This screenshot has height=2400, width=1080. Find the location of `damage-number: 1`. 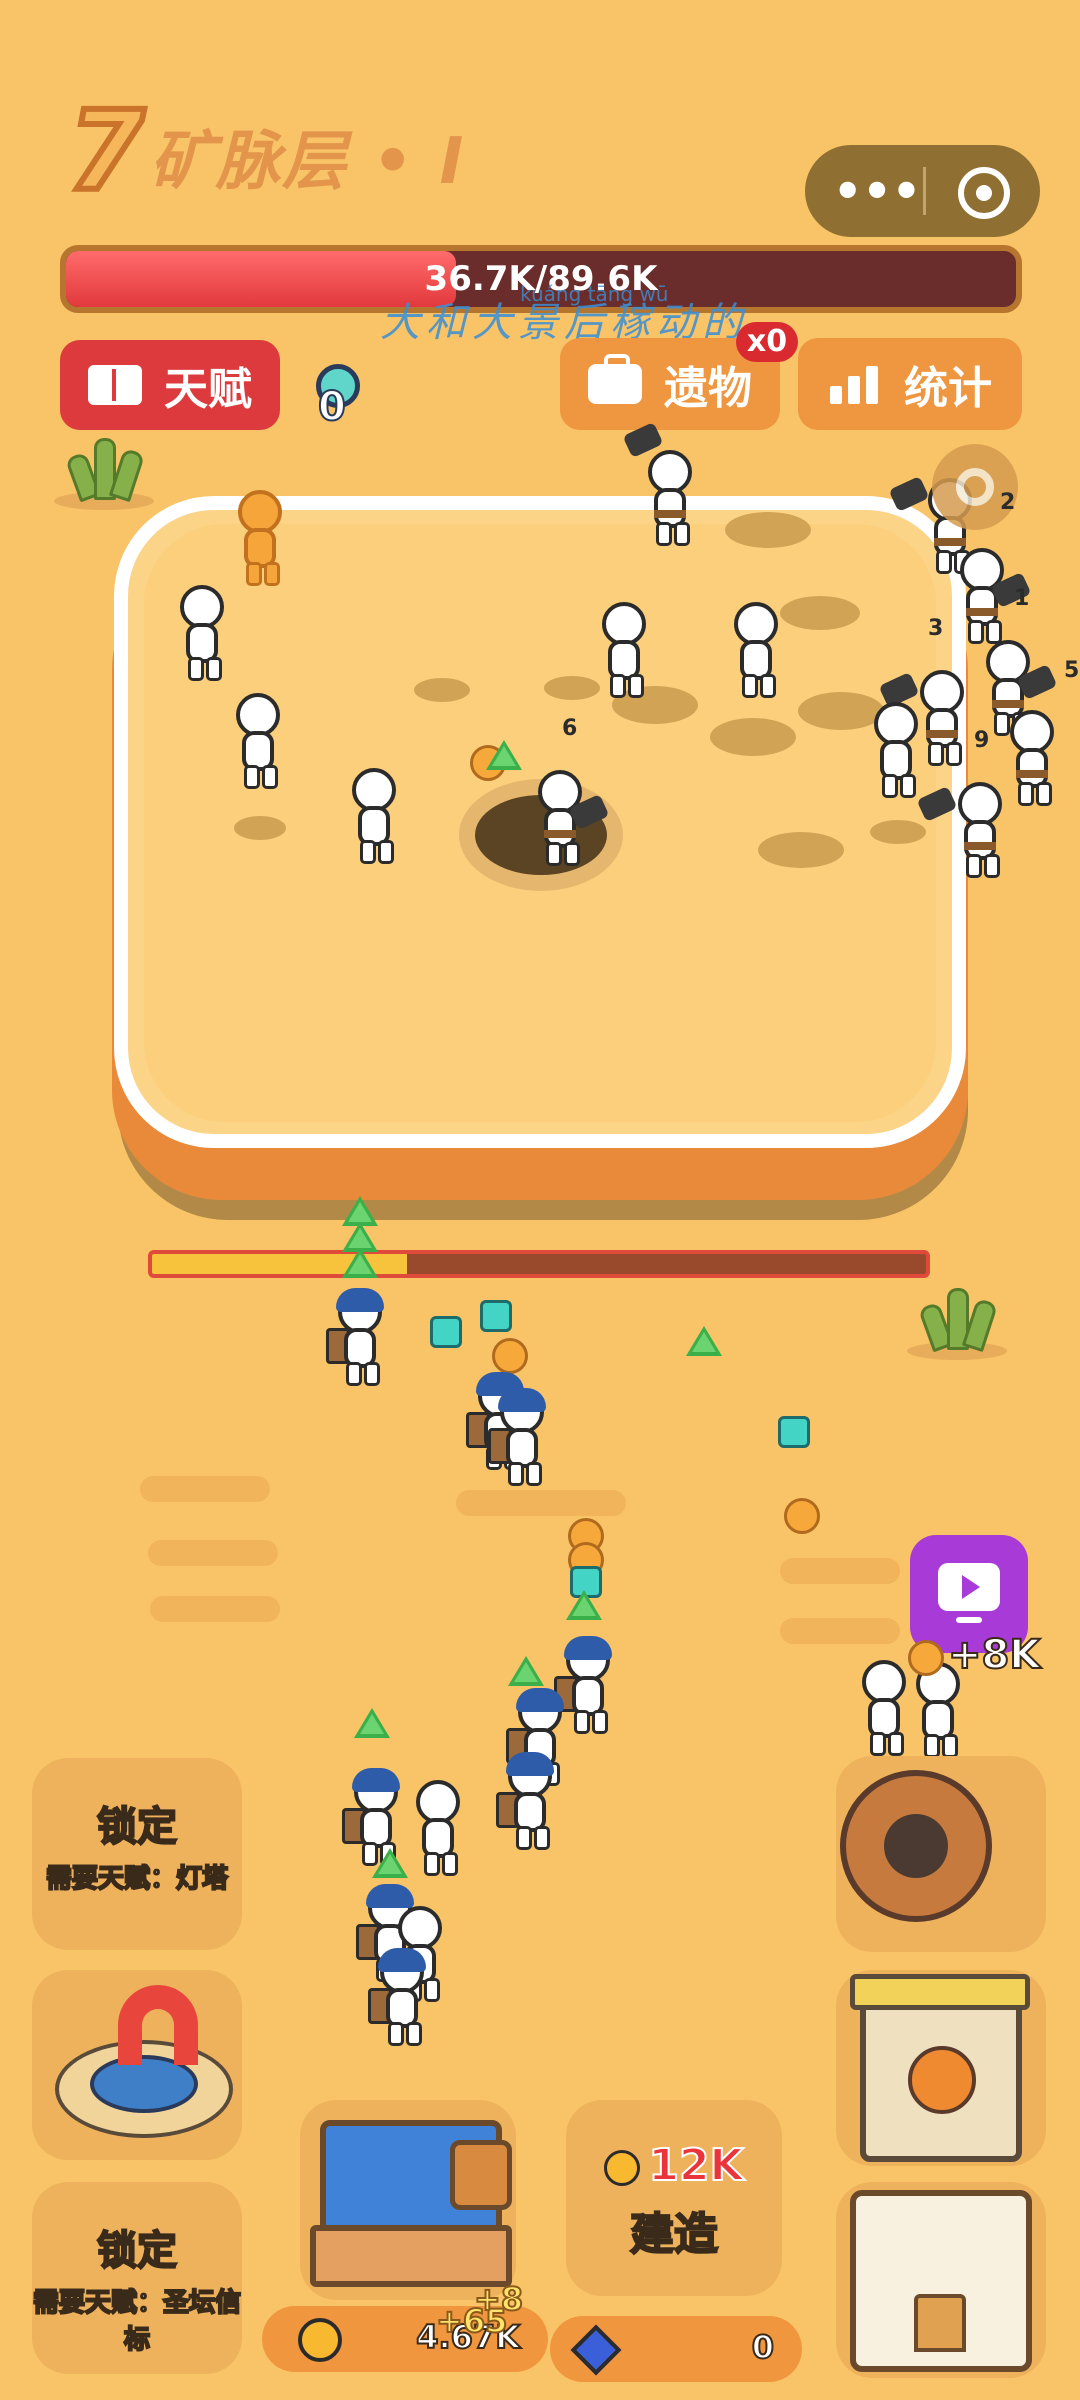

damage-number: 1 is located at coordinates (1022, 598).